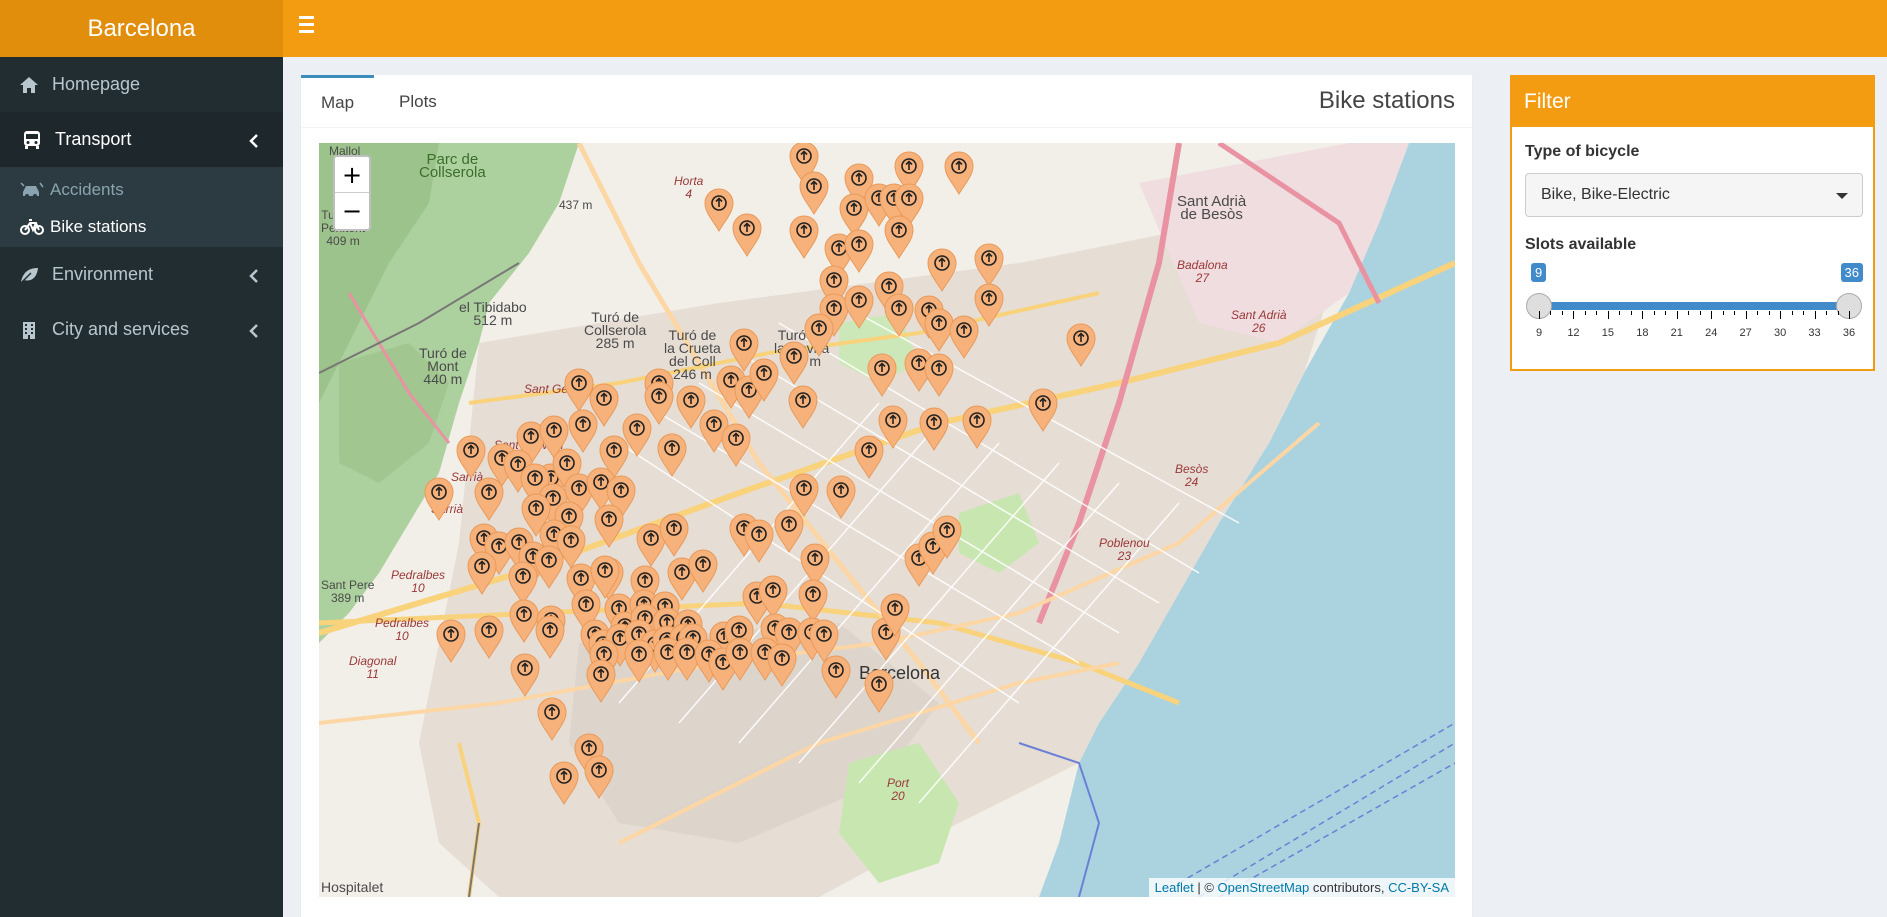 Image resolution: width=1887 pixels, height=917 pixels. Describe the element at coordinates (103, 274) in the screenshot. I see `sidebar-item-label: Environment` at that location.